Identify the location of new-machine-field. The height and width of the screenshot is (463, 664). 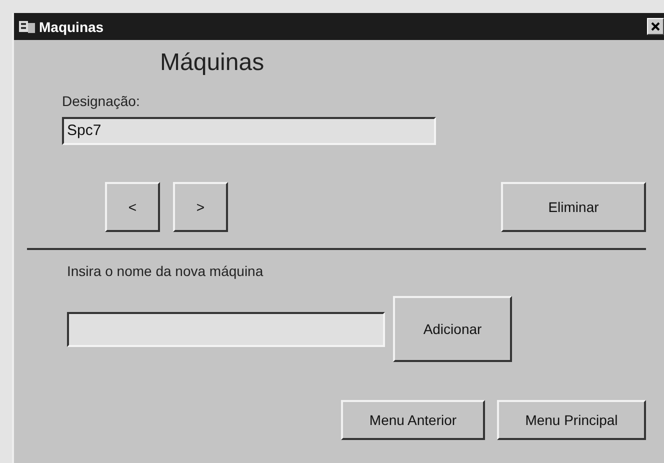
(226, 329).